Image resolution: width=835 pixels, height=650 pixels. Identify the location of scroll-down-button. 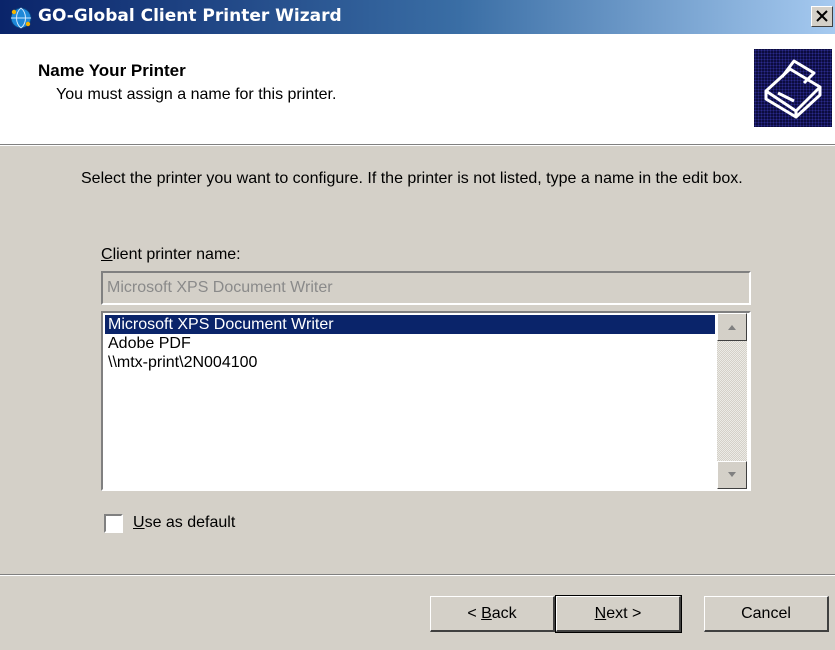
(732, 475).